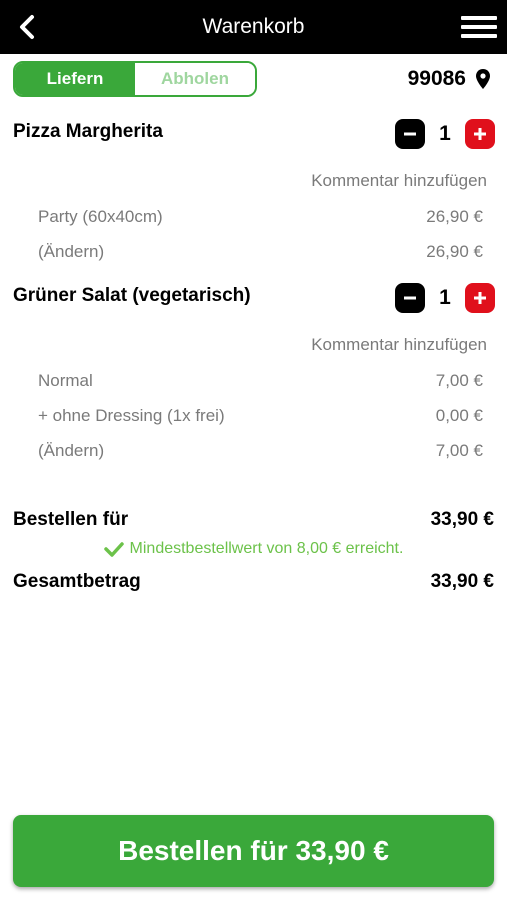  I want to click on item-detail-row: (Ändern) 26,90 €, so click(260, 252).